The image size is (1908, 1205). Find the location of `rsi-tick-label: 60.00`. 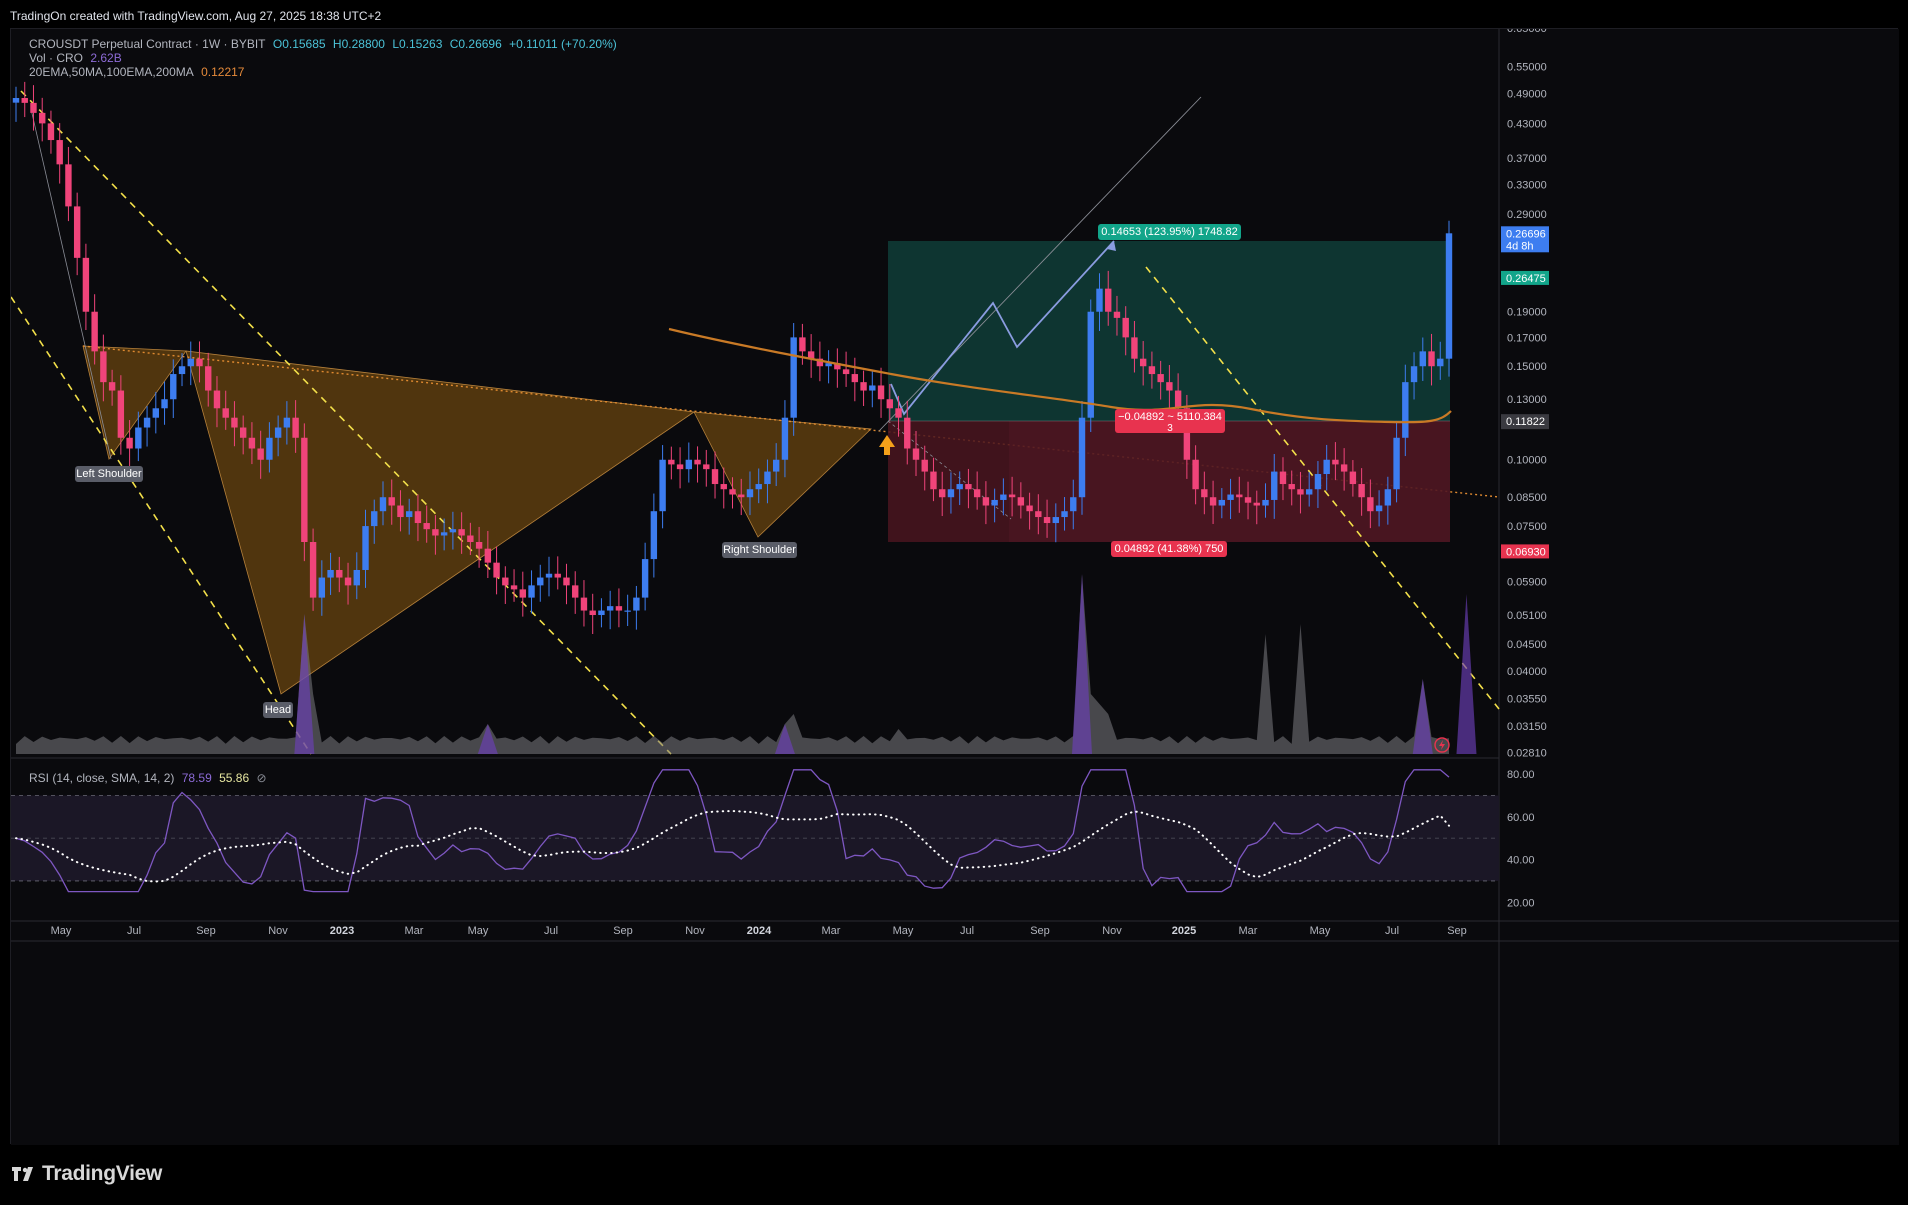

rsi-tick-label: 60.00 is located at coordinates (1521, 818).